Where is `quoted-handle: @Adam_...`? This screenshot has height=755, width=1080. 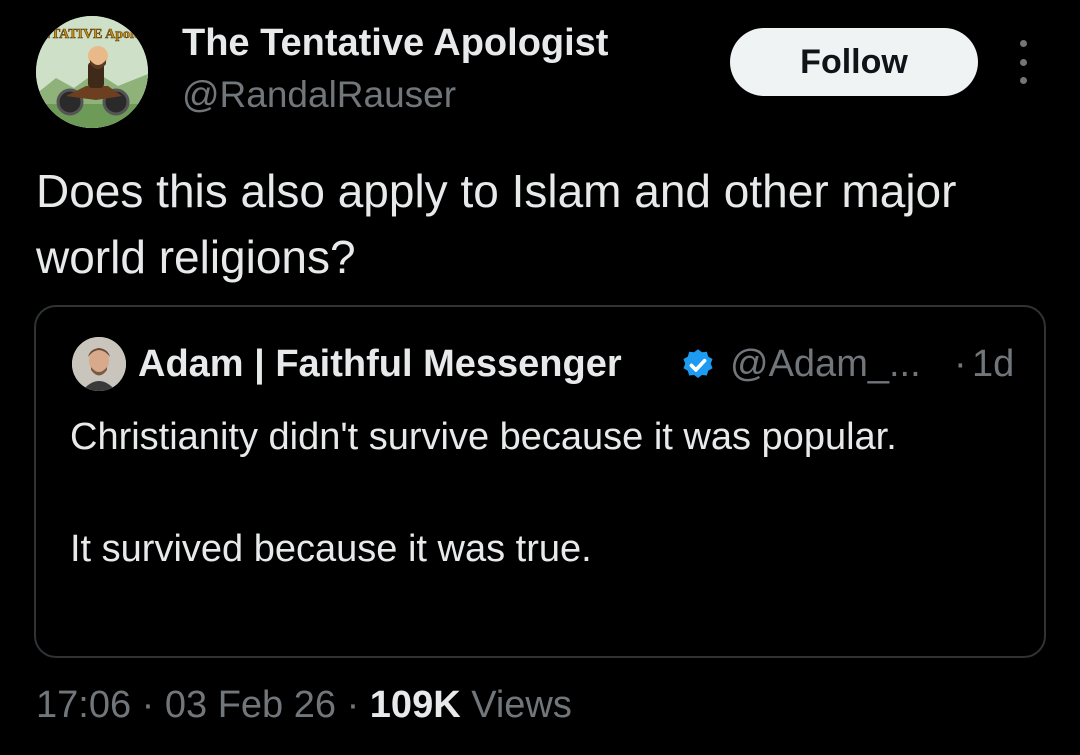 quoted-handle: @Adam_... is located at coordinates (825, 364).